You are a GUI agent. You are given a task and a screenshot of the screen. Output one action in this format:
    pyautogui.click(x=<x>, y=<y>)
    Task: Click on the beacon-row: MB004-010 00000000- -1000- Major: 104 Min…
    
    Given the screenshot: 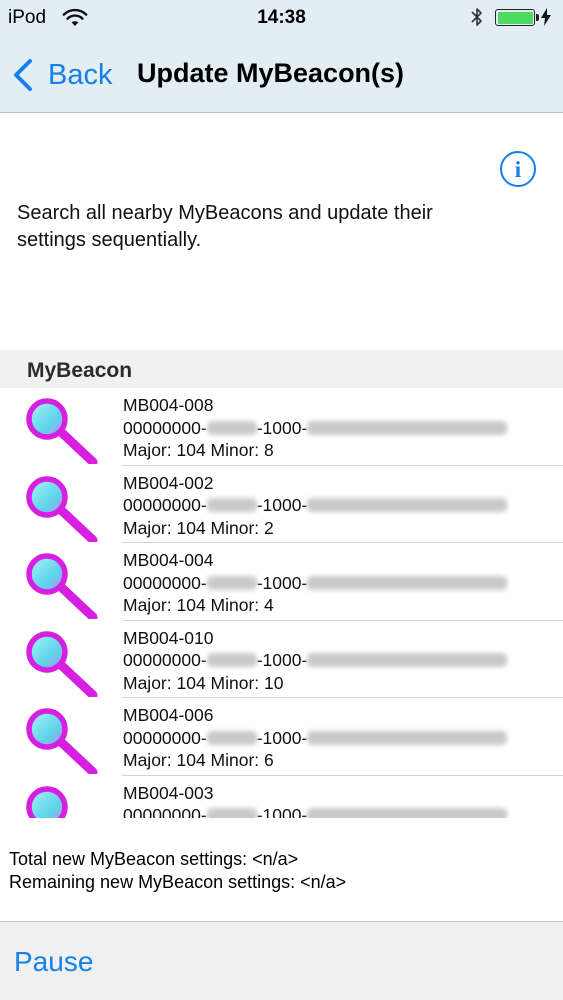 What is the action you would take?
    pyautogui.click(x=281, y=660)
    